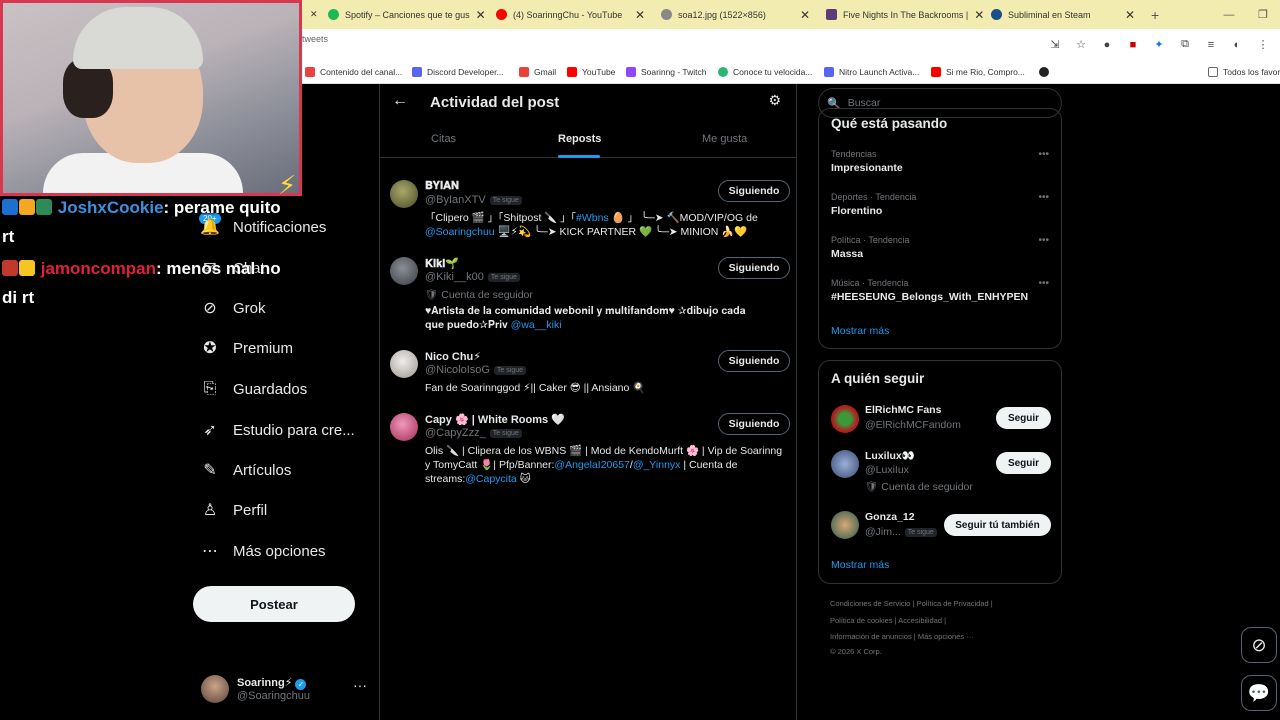 The height and width of the screenshot is (720, 1280). I want to click on copyright: © 2026 X Corp., so click(856, 651).